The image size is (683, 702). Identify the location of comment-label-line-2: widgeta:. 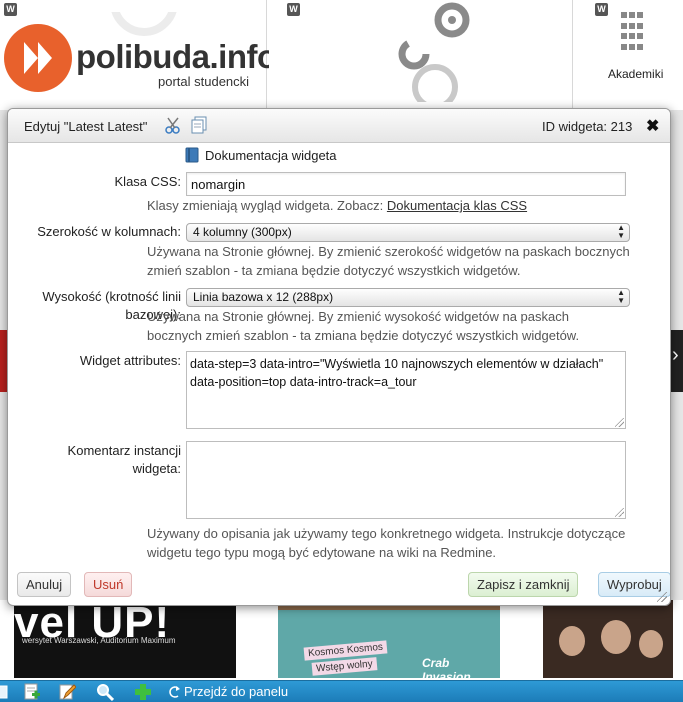
(156, 468).